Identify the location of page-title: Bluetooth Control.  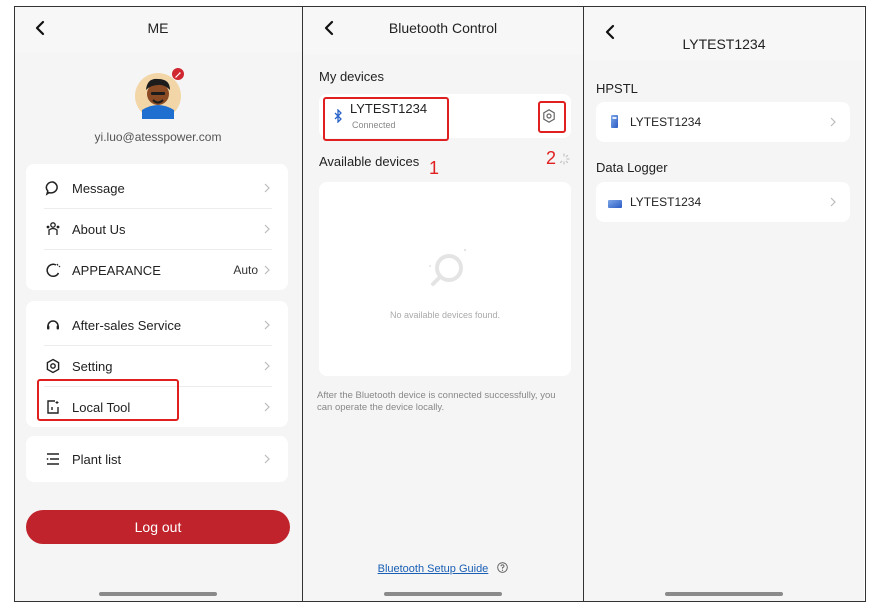
(443, 28).